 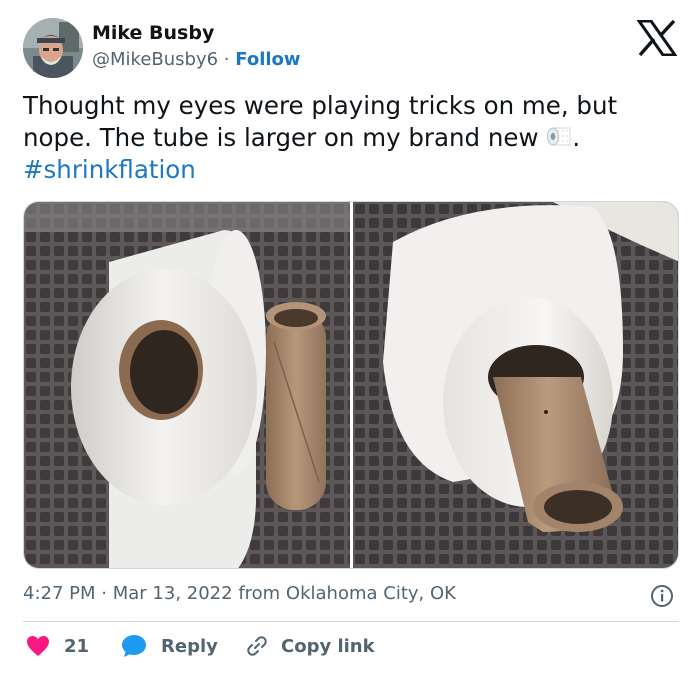 I want to click on author-handle-row: @MikeBusby6 · Follow, so click(x=196, y=59).